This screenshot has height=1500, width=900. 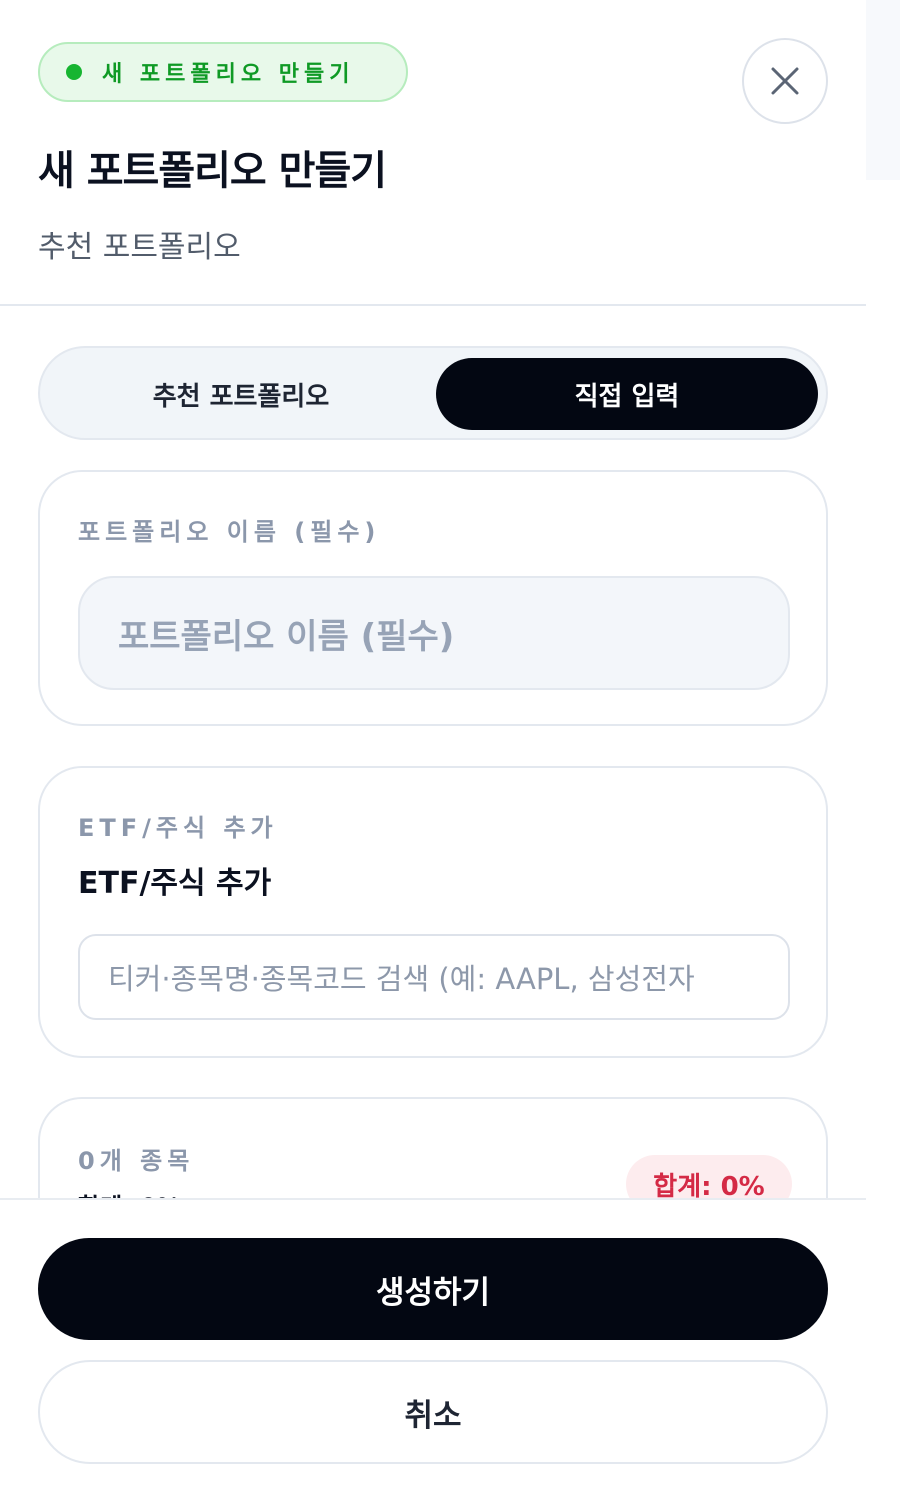 I want to click on security-search-input: 티커·종목명·종목코드 검색 (예: AAPL, 삼성전자, so click(x=434, y=977).